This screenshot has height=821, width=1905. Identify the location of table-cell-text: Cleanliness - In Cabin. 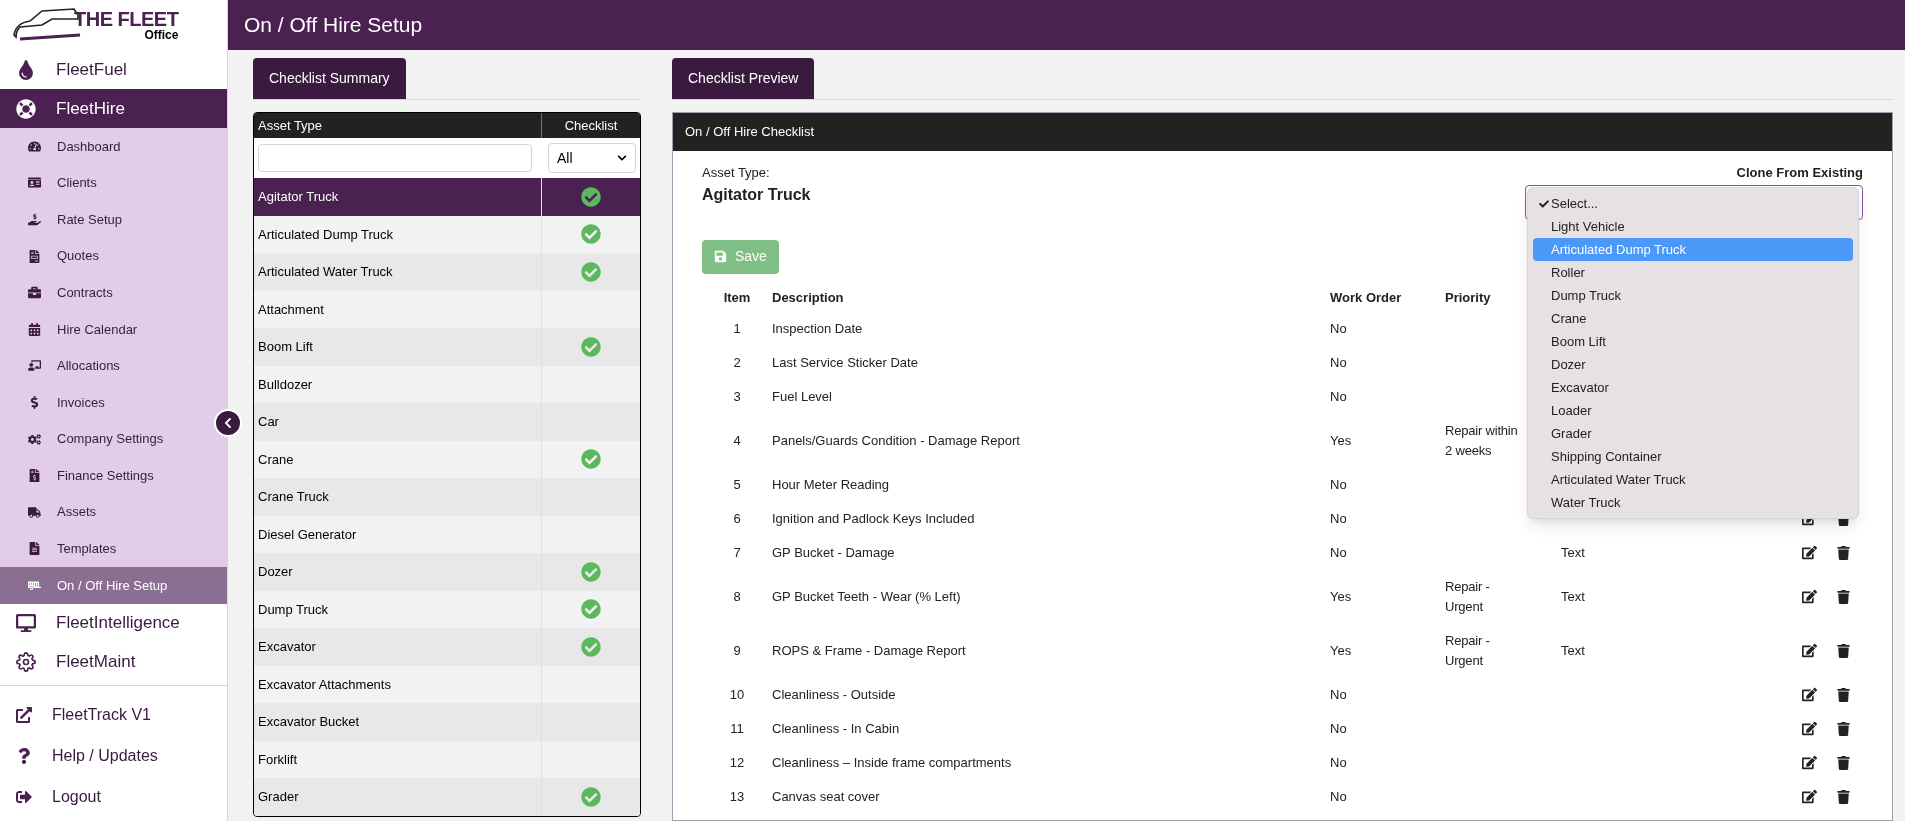
(836, 728).